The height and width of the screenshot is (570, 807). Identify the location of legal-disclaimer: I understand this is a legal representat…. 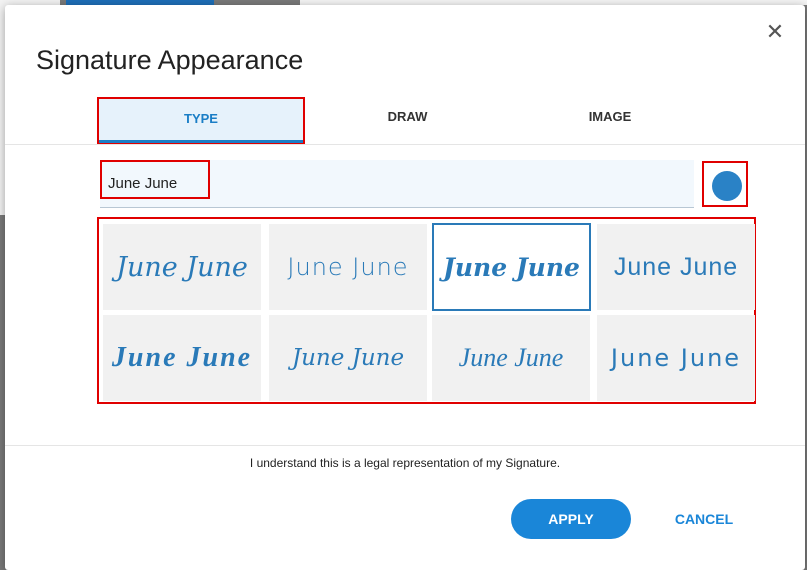
(405, 463).